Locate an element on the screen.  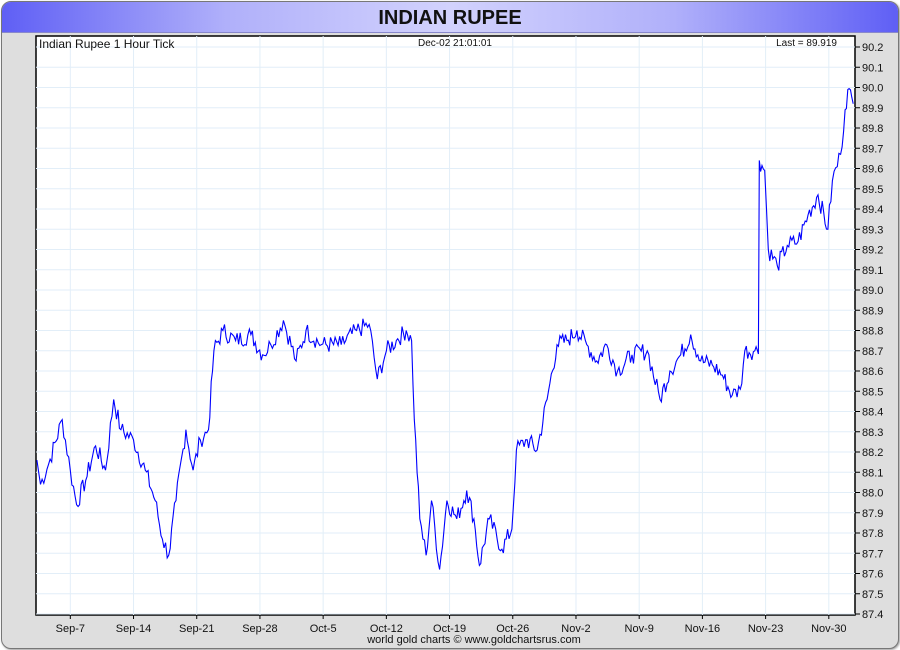
chart-timestamp: Dec-02 21:01:01 is located at coordinates (455, 43).